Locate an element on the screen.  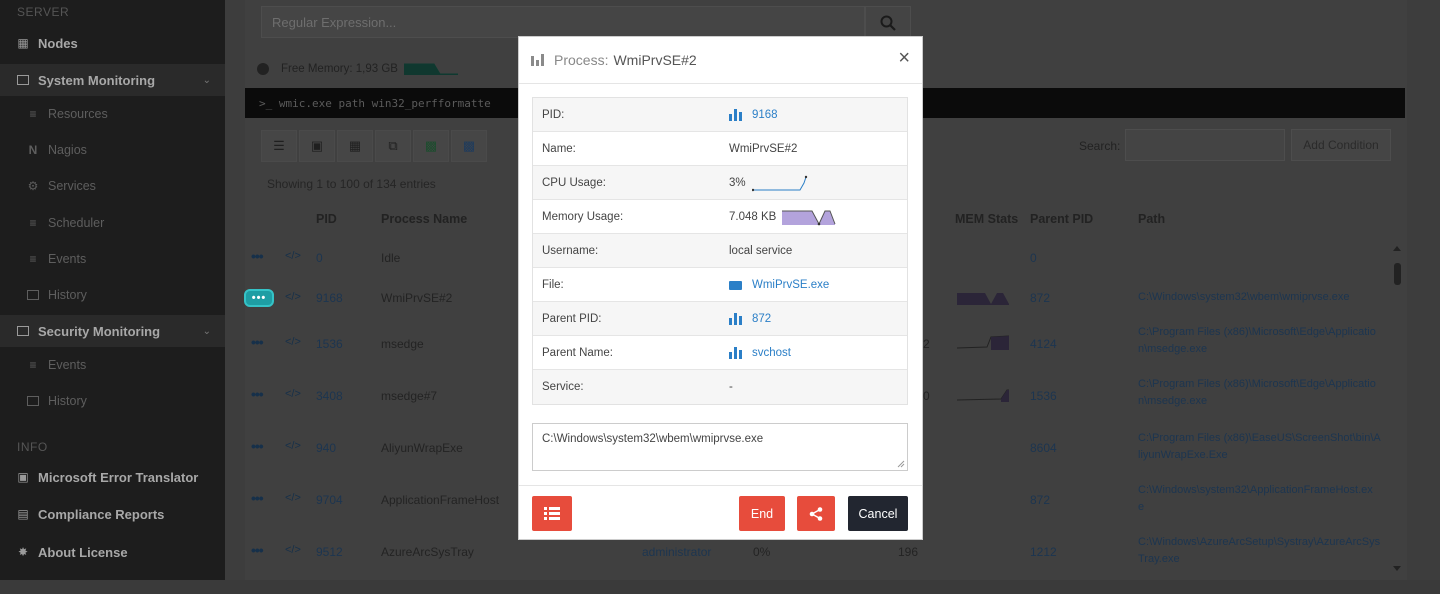
sidebar-item-security-events: ≡ Events is located at coordinates (112, 365).